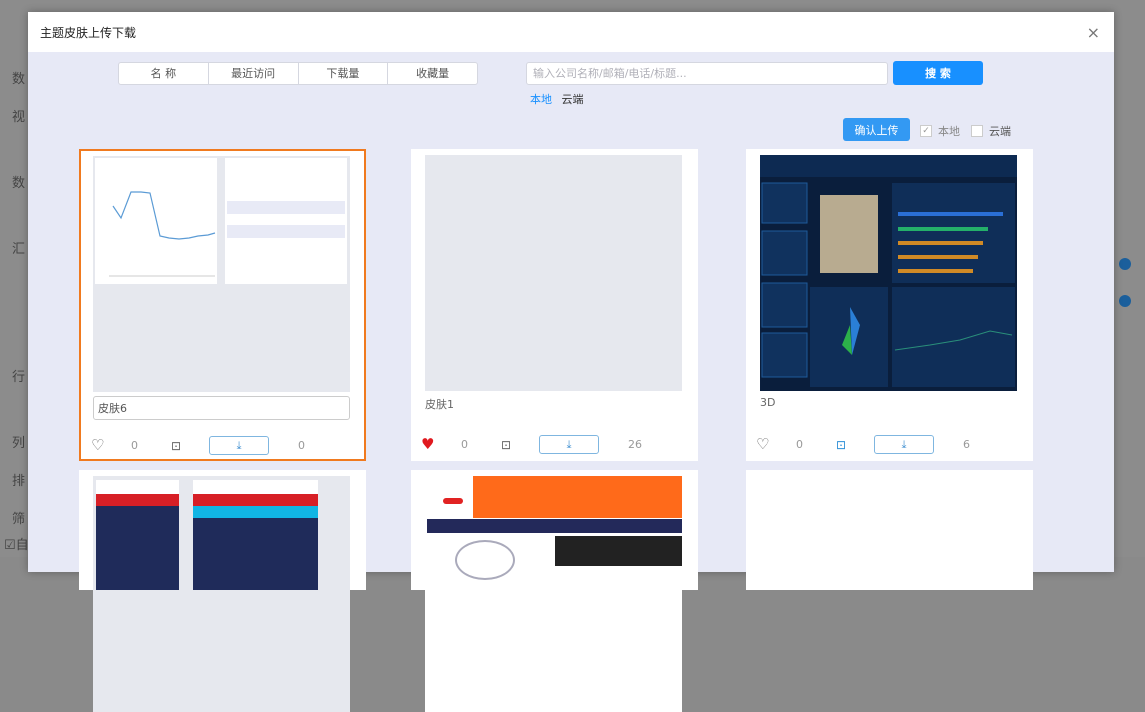  What do you see at coordinates (221, 408) in the screenshot?
I see `skin-name-input` at bounding box center [221, 408].